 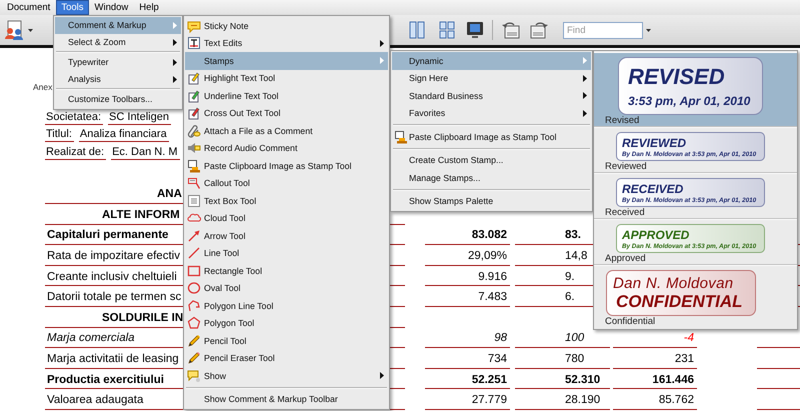 What do you see at coordinates (510, 30) in the screenshot?
I see `rotate-left-icon` at bounding box center [510, 30].